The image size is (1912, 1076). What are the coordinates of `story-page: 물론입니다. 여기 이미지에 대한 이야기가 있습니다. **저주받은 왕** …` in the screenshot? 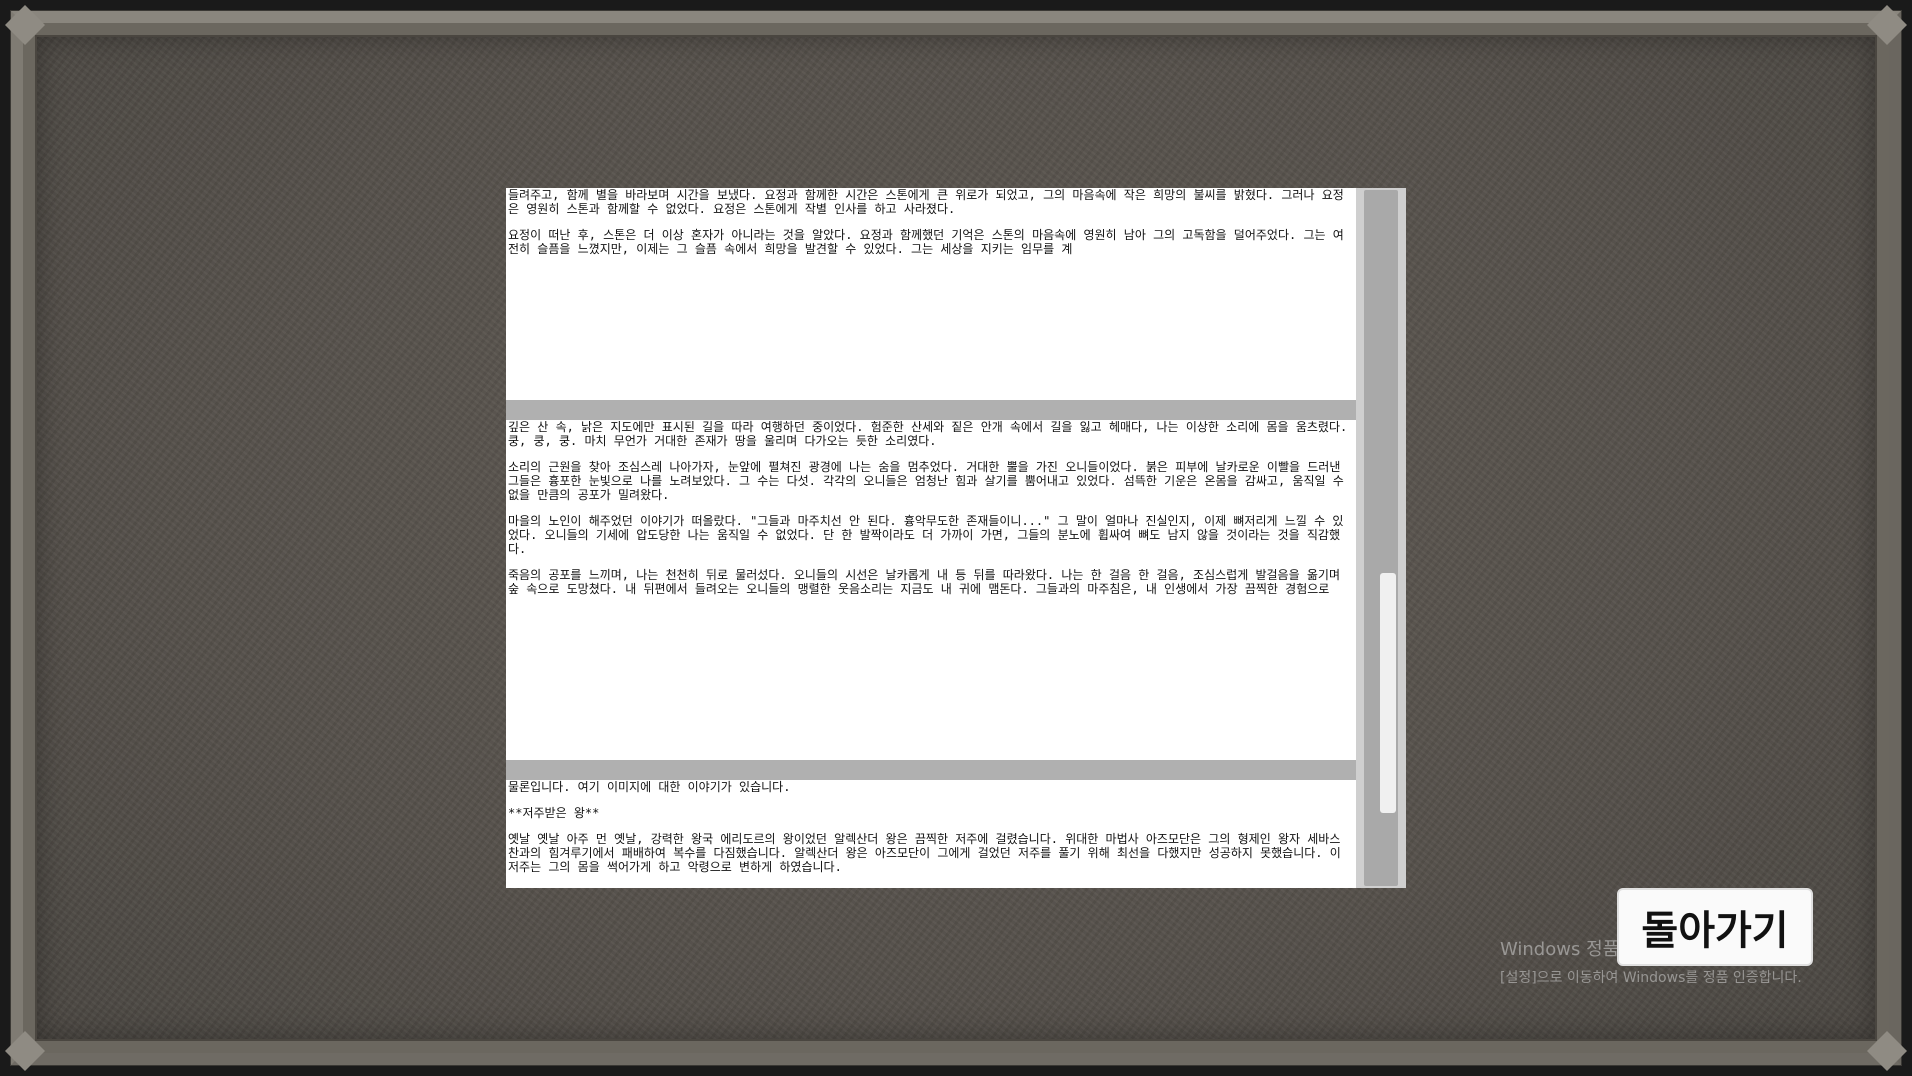 It's located at (931, 834).